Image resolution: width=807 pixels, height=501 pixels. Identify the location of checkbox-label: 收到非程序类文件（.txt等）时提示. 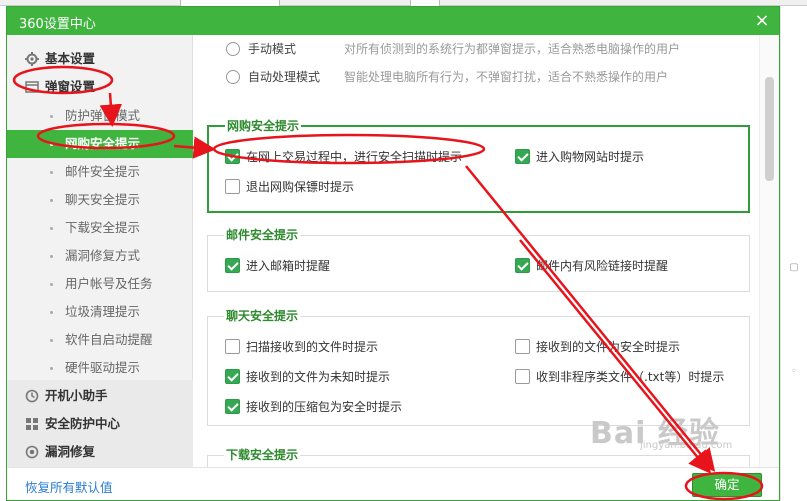
(630, 377).